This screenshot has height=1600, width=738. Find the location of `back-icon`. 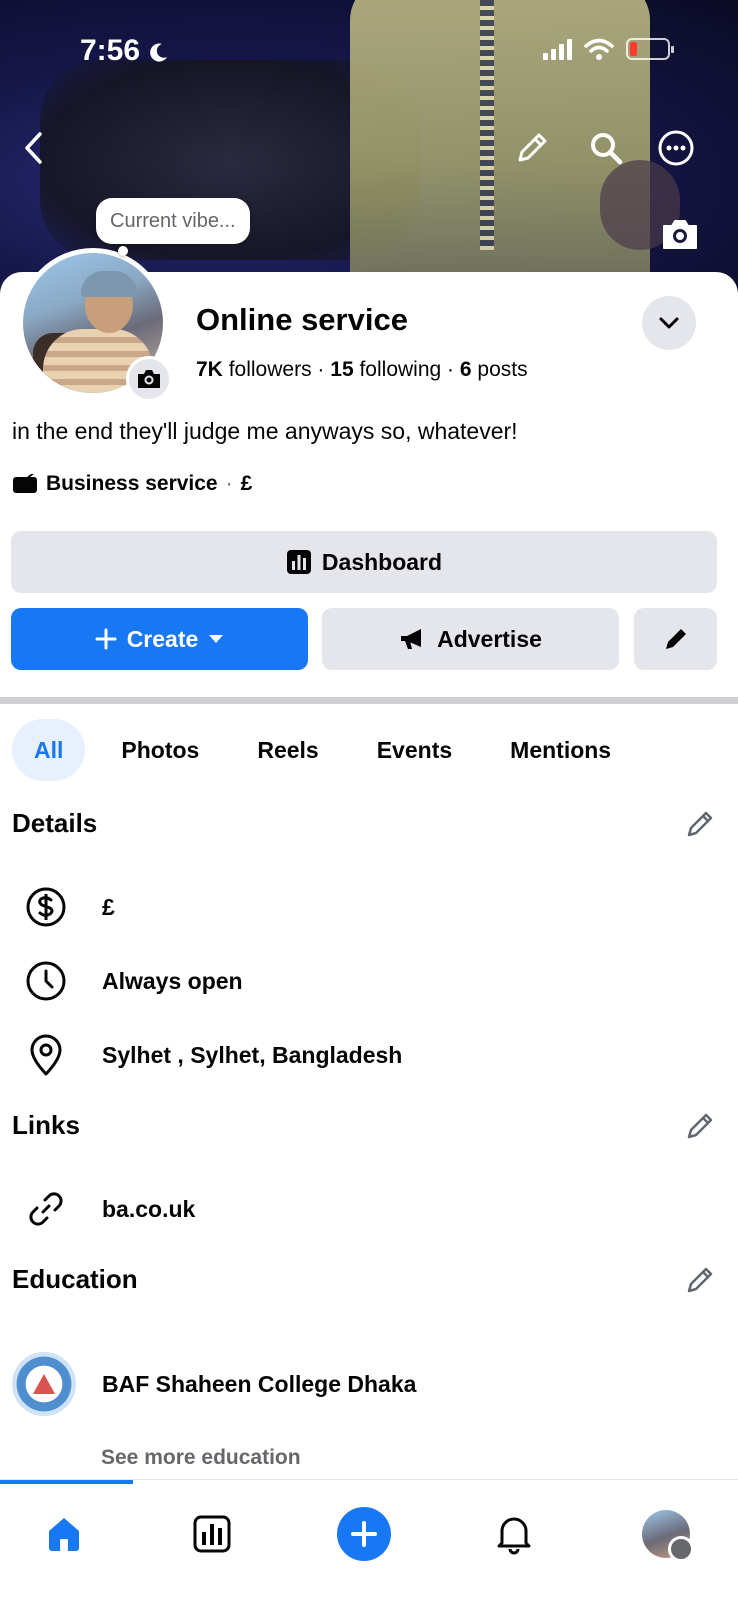

back-icon is located at coordinates (33, 148).